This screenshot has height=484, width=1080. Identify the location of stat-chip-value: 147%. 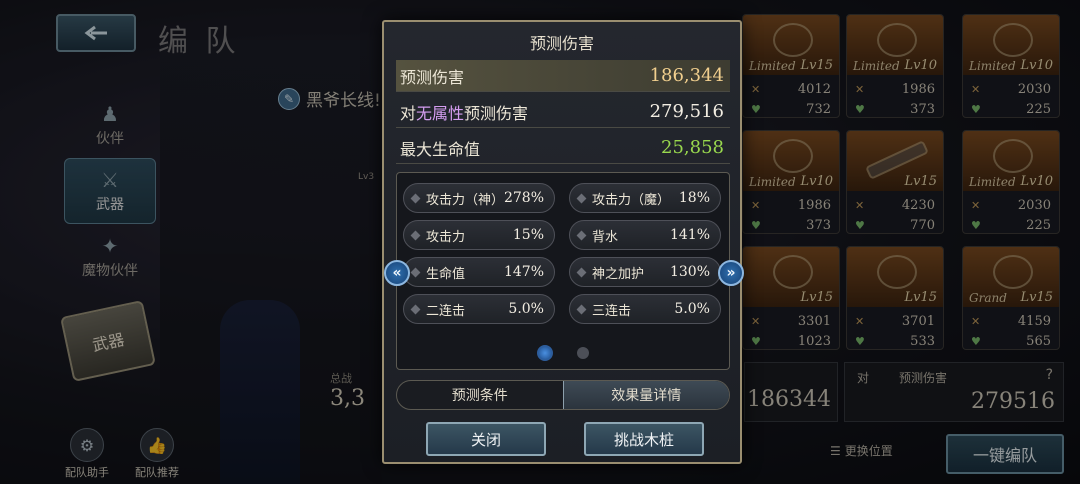
(523, 272).